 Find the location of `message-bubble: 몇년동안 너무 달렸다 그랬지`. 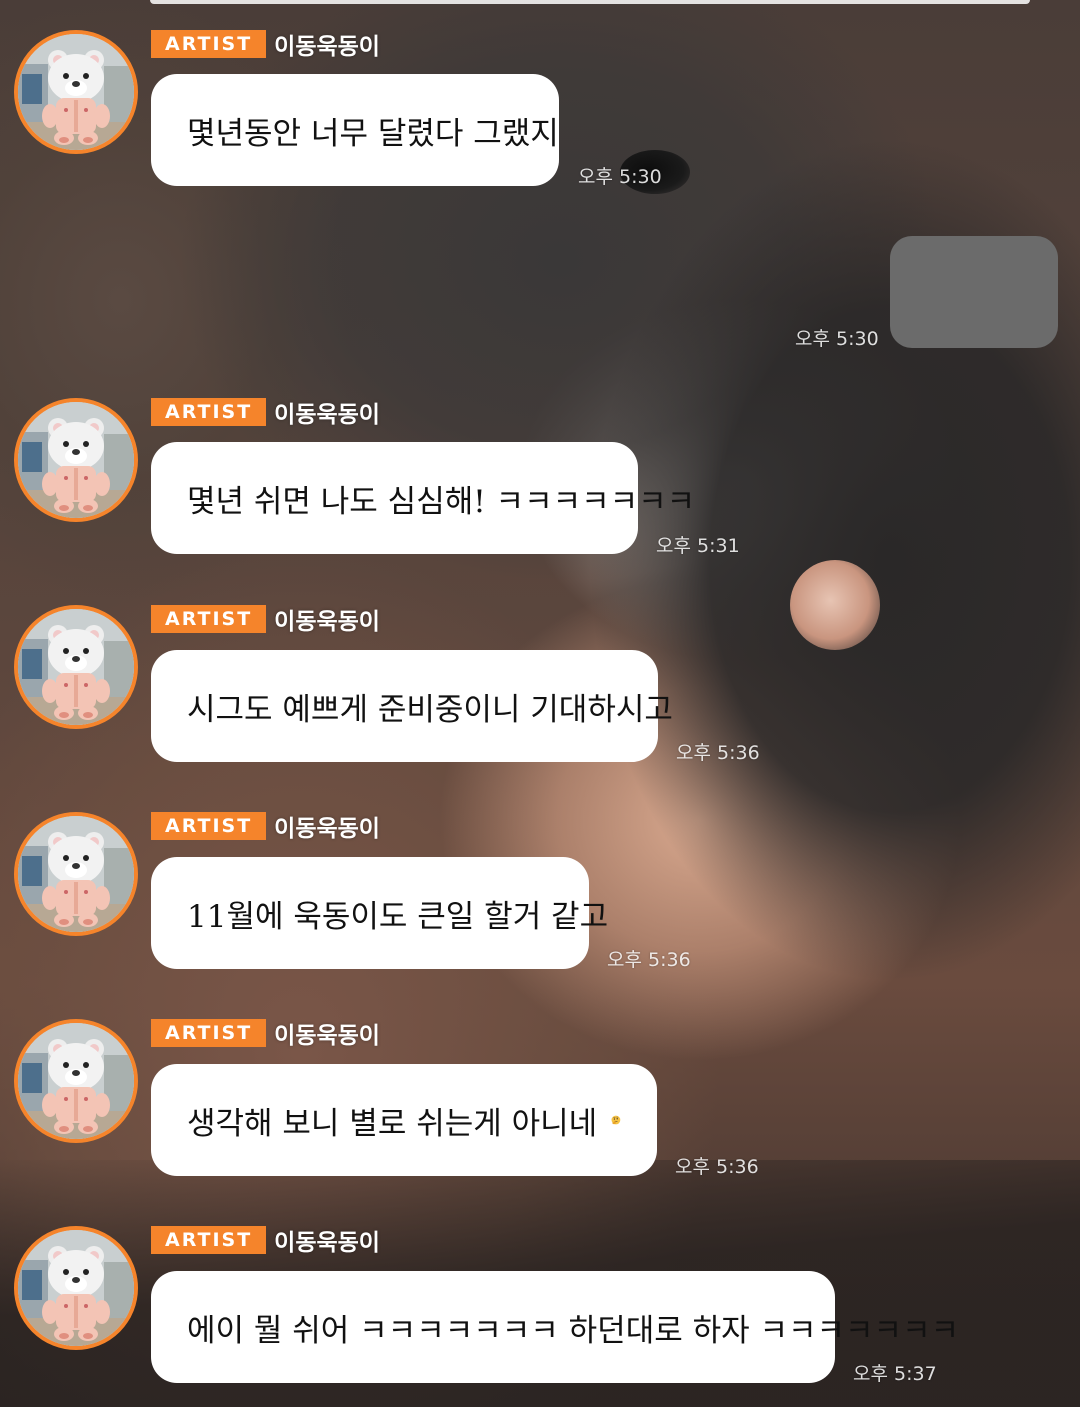

message-bubble: 몇년동안 너무 달렸다 그랬지 is located at coordinates (355, 130).